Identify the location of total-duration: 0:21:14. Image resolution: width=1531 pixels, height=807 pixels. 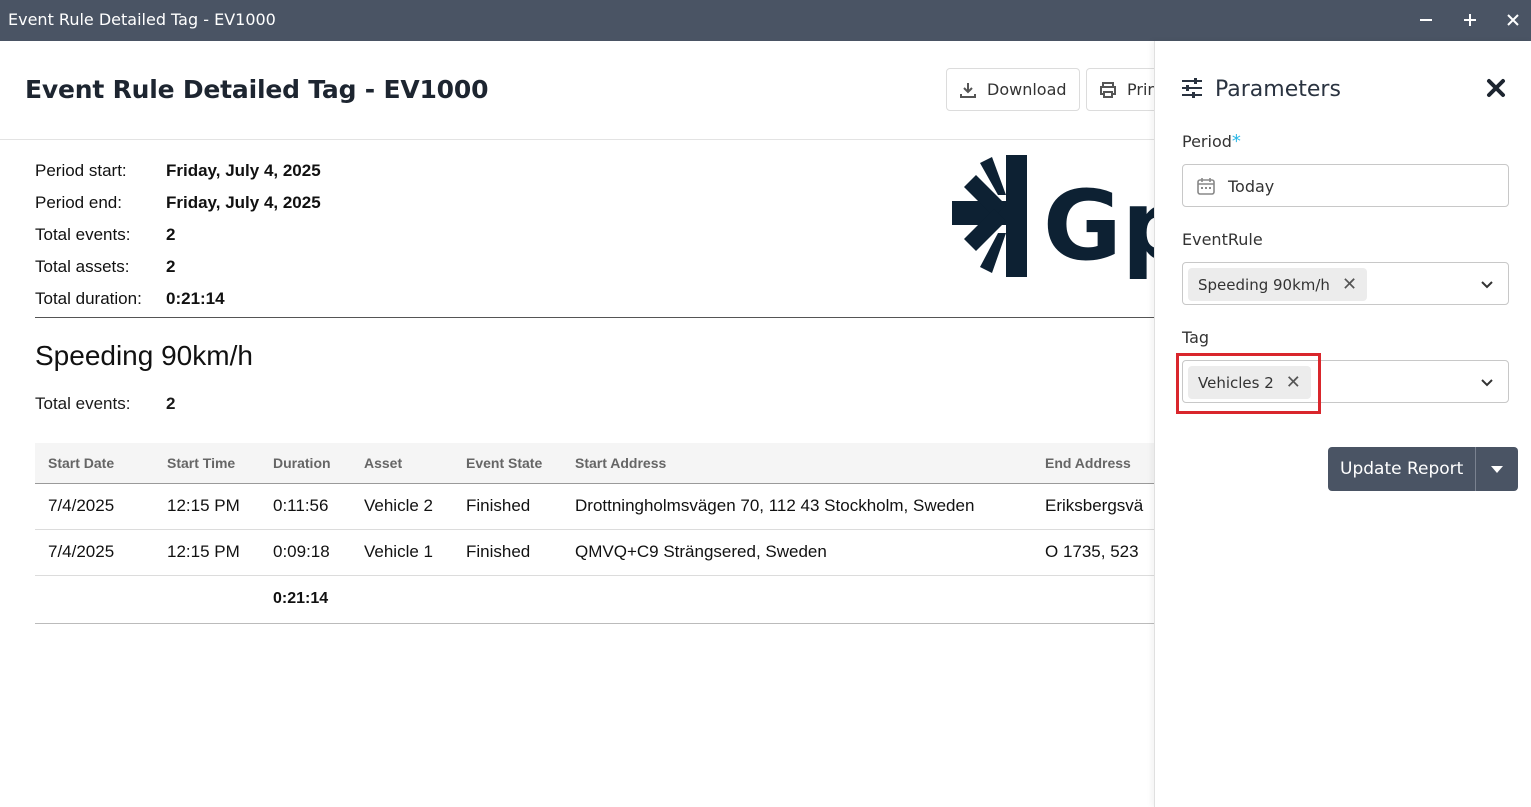
(305, 599).